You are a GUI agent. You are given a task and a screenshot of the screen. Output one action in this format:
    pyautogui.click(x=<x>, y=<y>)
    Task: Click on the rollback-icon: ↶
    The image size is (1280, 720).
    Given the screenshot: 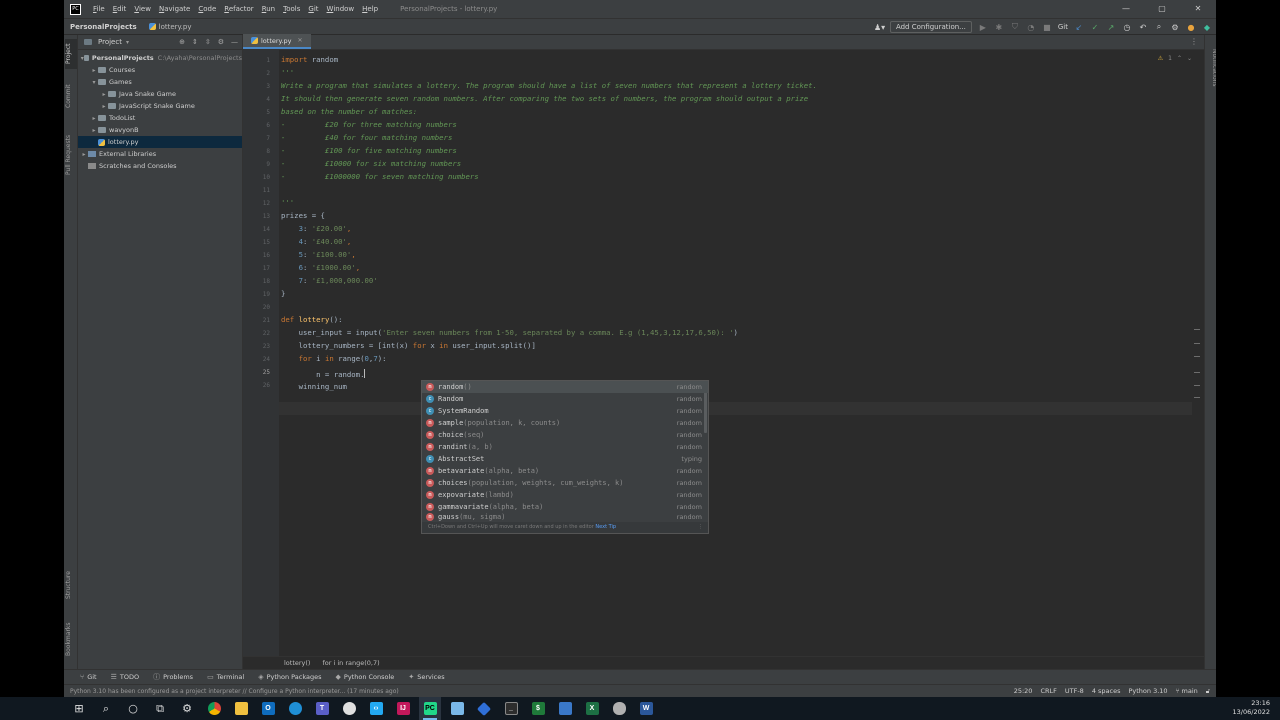 What is the action you would take?
    pyautogui.click(x=1143, y=27)
    